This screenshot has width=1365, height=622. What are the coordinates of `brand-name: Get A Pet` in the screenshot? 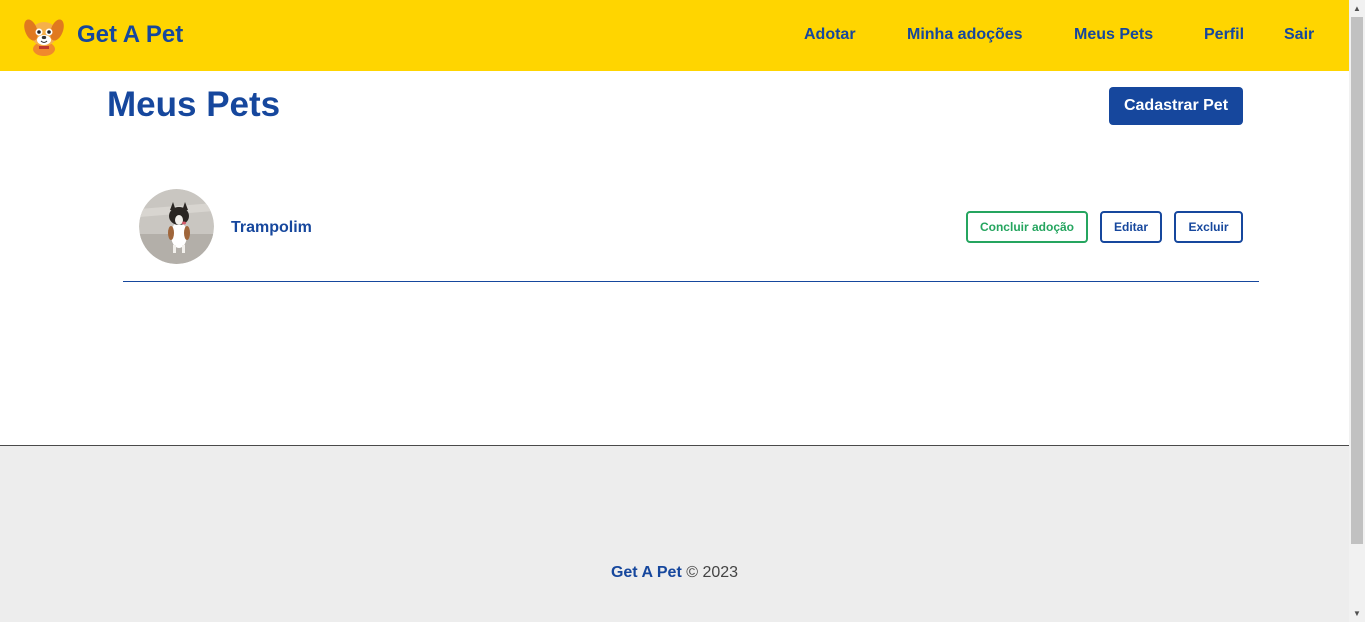 It's located at (130, 34).